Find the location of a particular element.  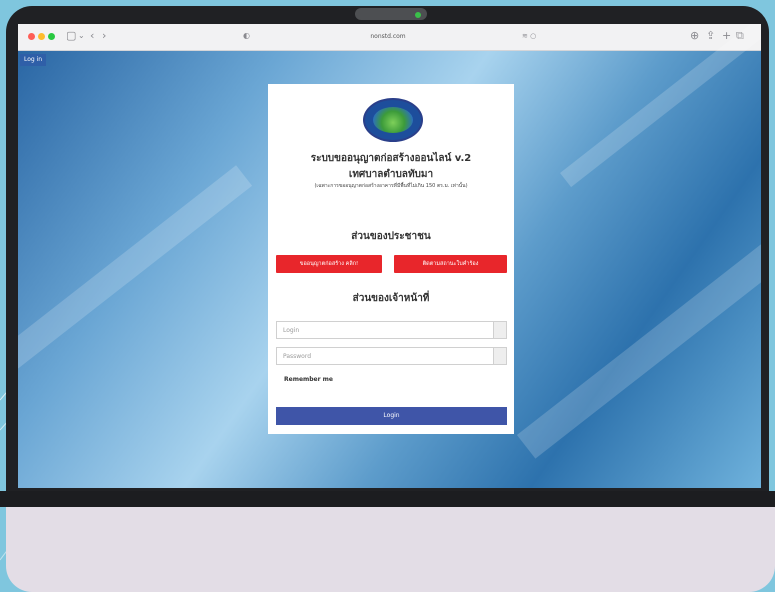

forward-icon: › is located at coordinates (104, 36).